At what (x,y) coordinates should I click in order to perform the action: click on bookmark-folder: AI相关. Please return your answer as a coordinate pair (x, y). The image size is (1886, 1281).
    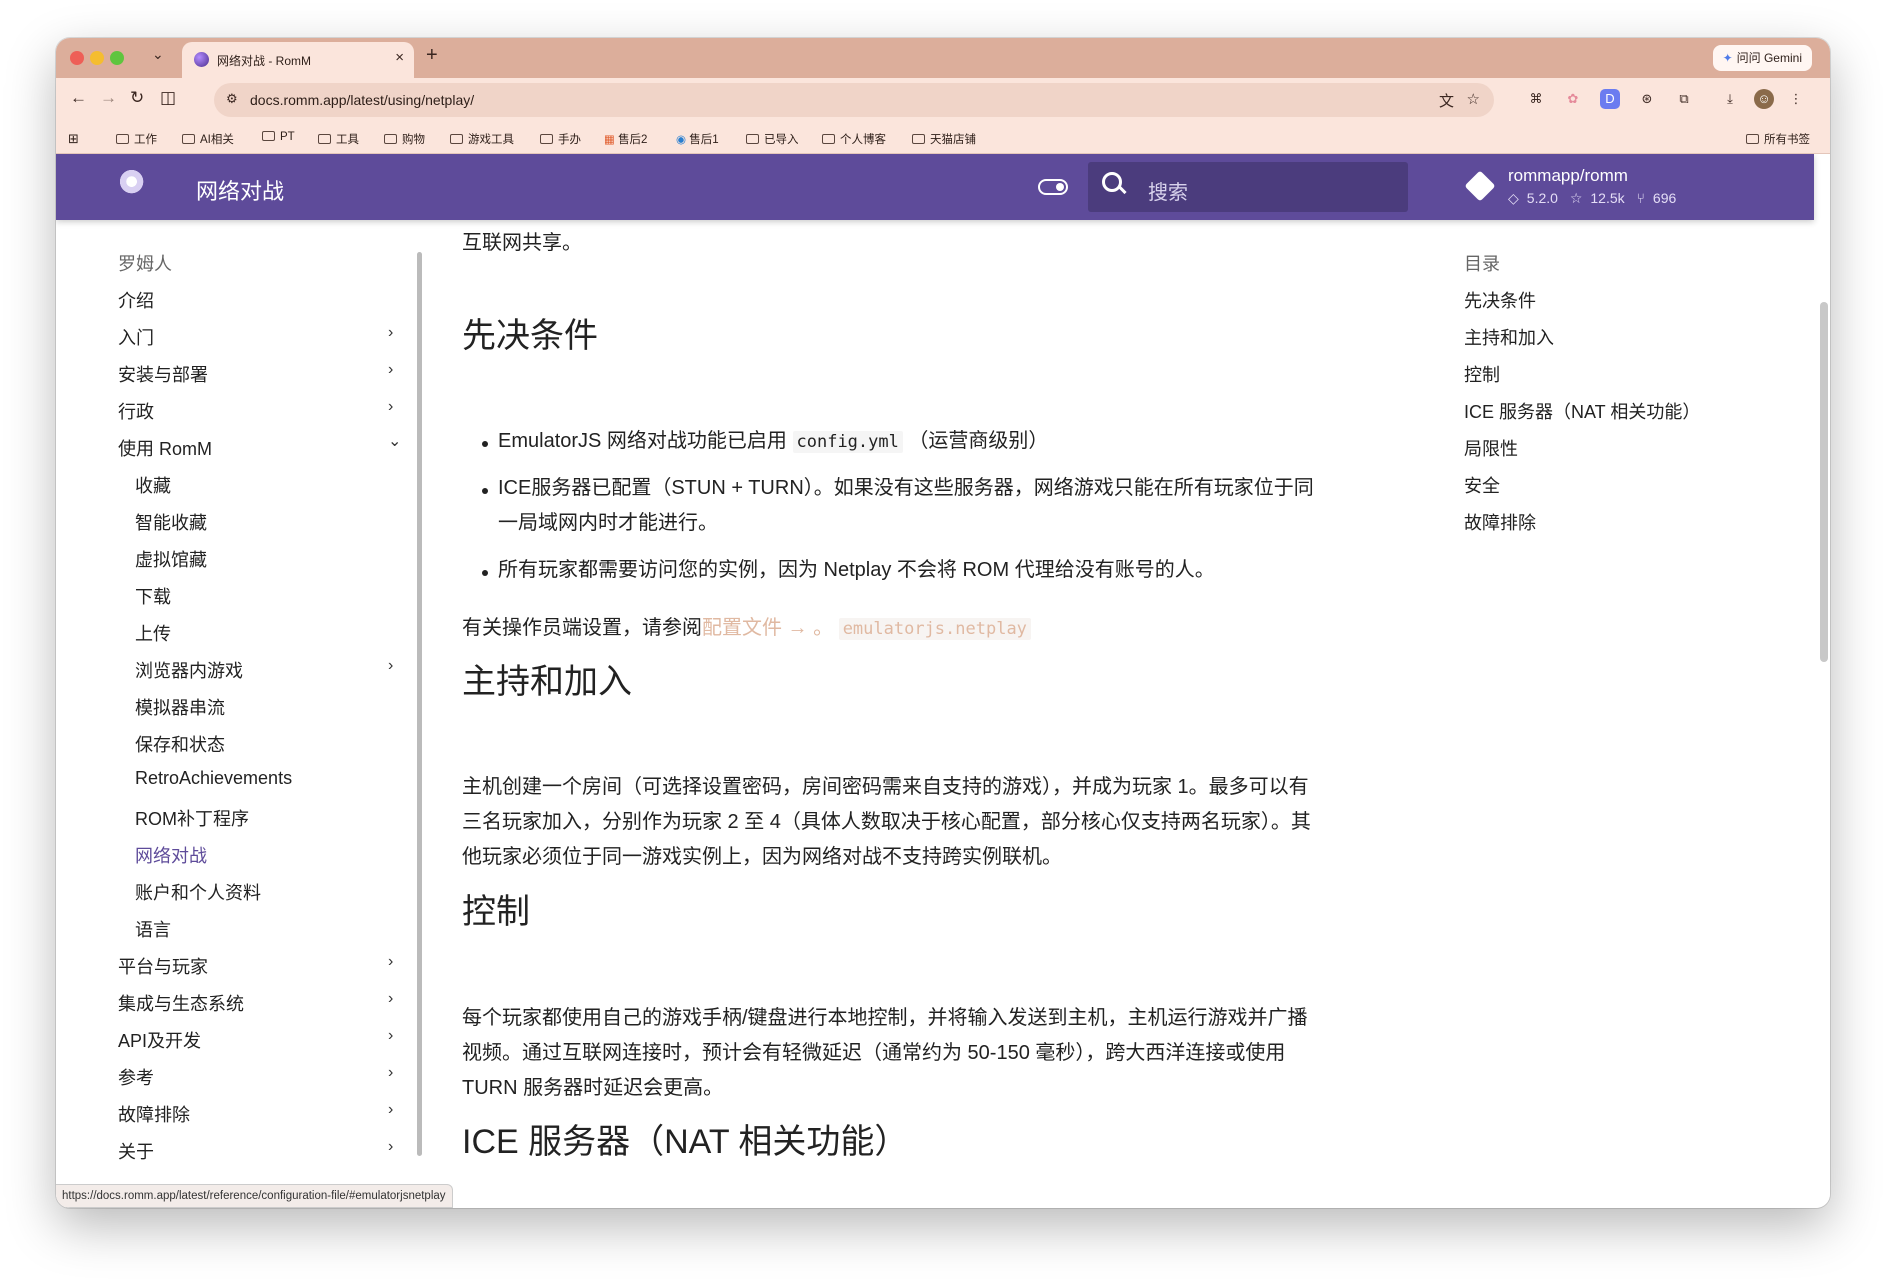
    Looking at the image, I should click on (208, 139).